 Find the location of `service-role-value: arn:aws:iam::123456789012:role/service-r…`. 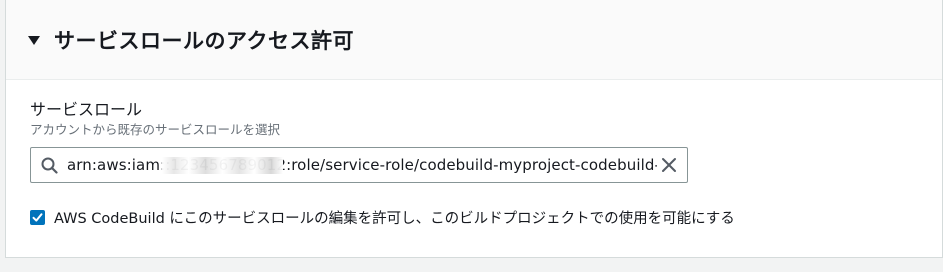

service-role-value: arn:aws:iam::123456789012:role/service-r… is located at coordinates (362, 165).